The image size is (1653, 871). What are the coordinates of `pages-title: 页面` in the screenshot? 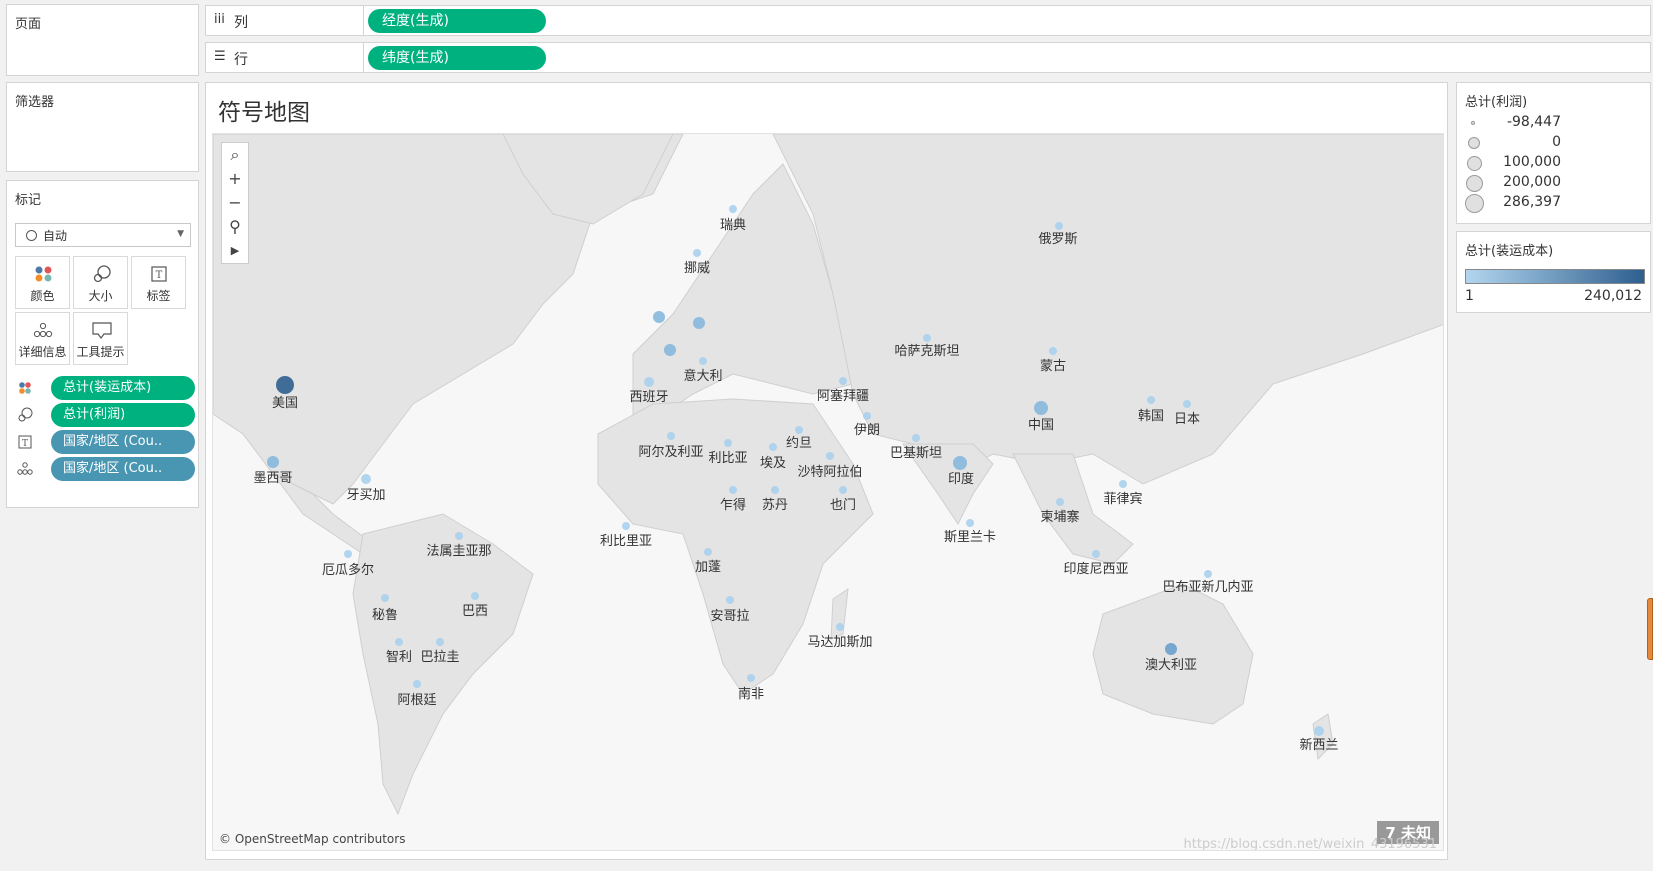 It's located at (28, 24).